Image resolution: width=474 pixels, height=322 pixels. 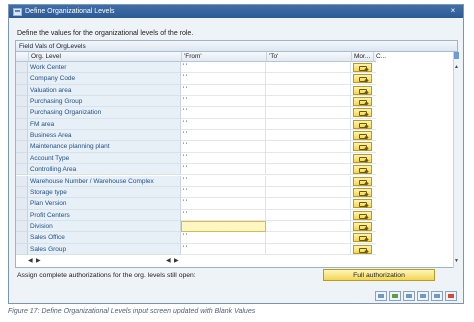 I want to click on table-row: Plan Version ' ', so click(x=196, y=204).